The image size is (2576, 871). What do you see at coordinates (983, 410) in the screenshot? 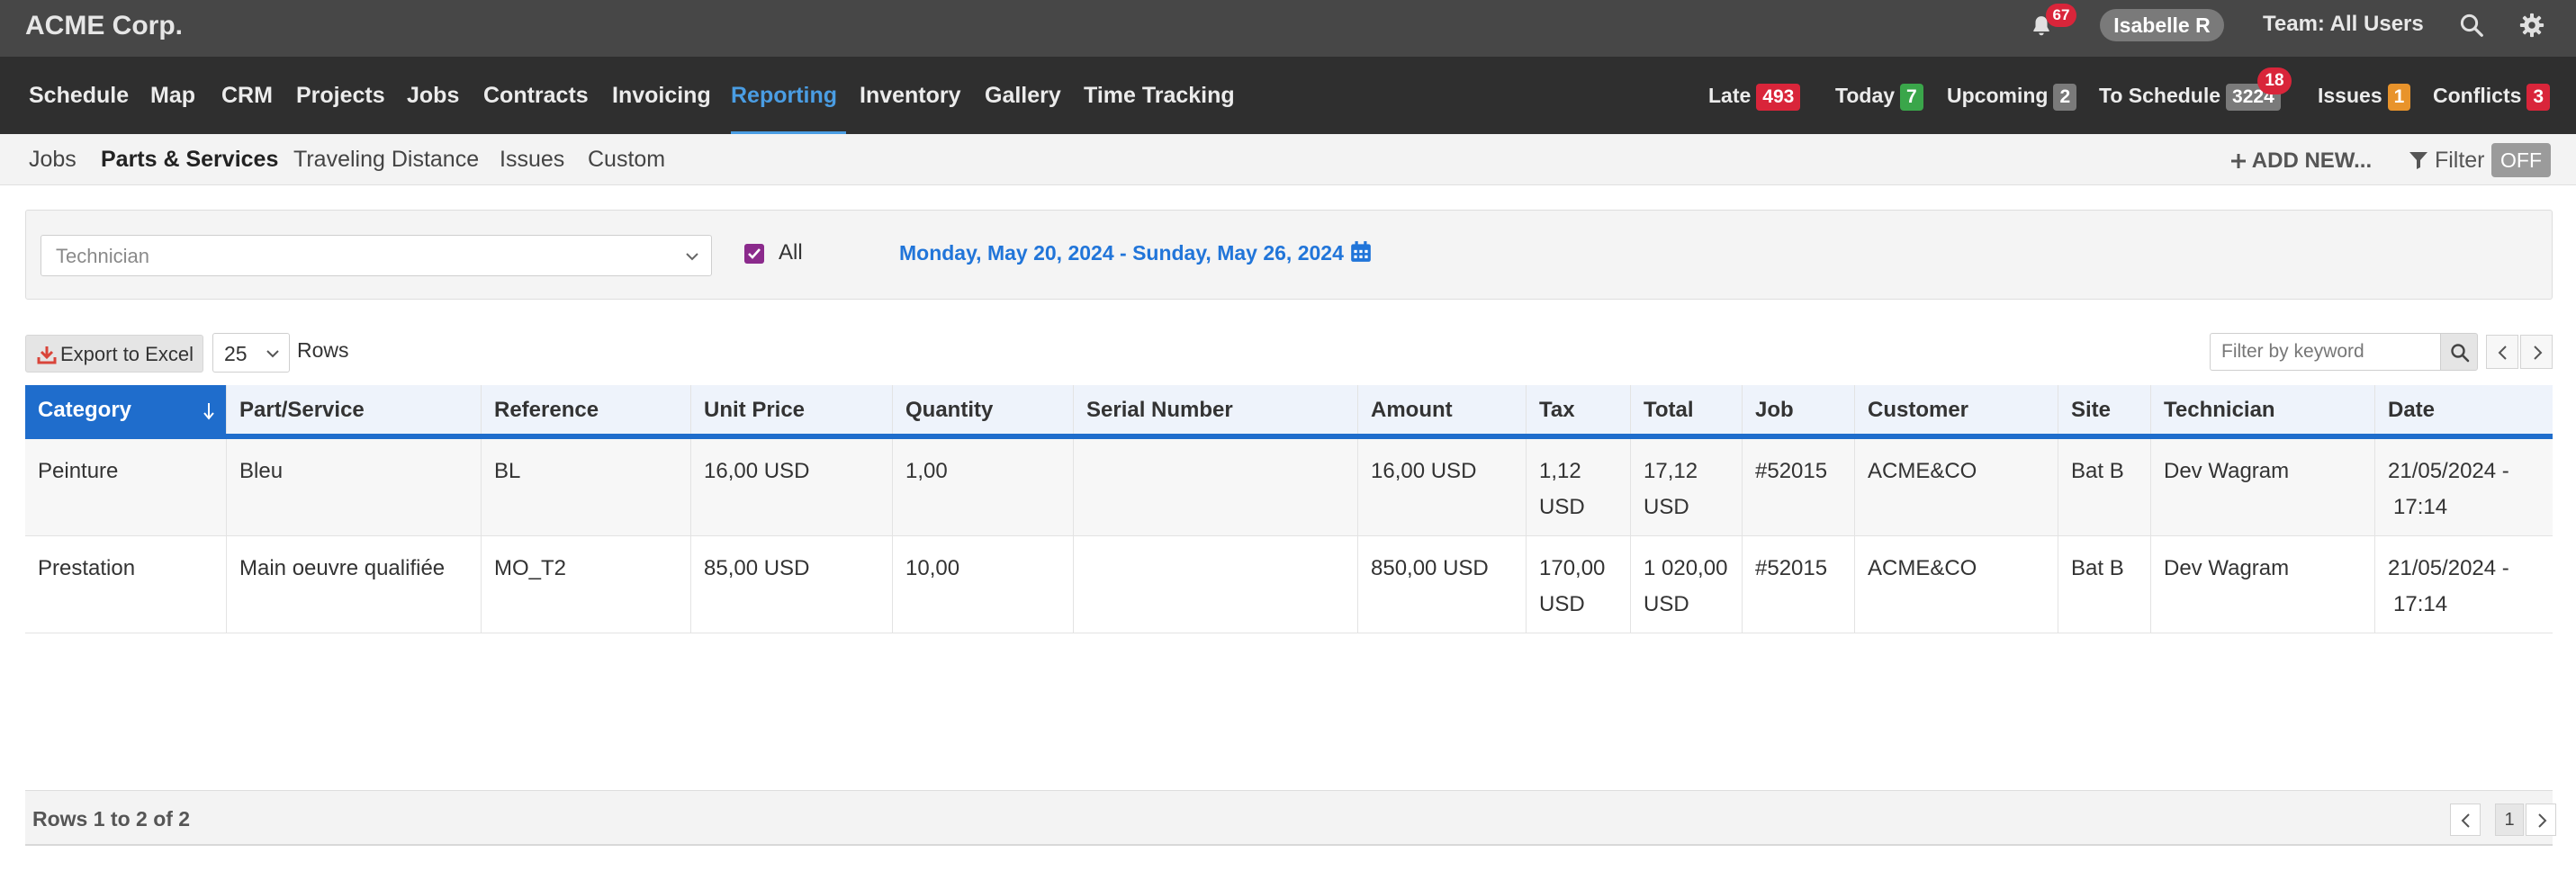
I see `header-quantity: Quantity` at bounding box center [983, 410].